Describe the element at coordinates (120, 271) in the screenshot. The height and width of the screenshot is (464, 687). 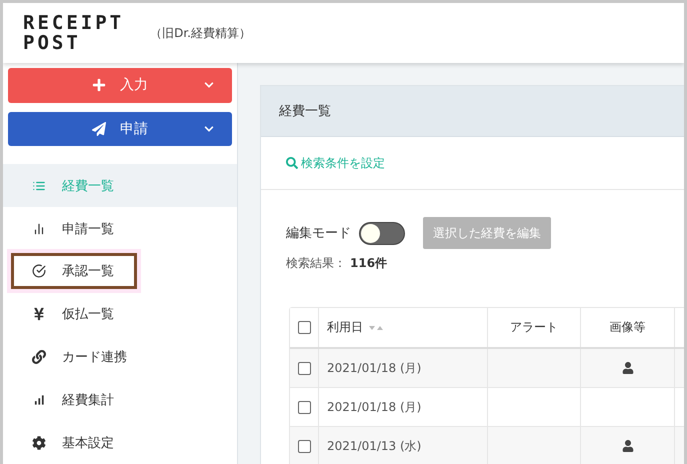
I see `sidebar-item: 承認一覧` at that location.